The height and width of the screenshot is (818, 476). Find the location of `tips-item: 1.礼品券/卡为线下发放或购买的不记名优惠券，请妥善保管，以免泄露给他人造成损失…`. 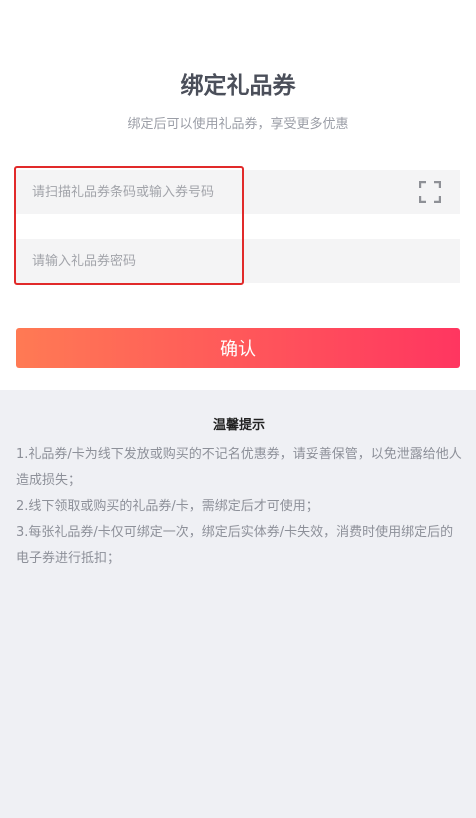

tips-item: 1.礼品券/卡为线下发放或购买的不记名优惠券，请妥善保管，以免泄露给他人造成损失… is located at coordinates (239, 467).